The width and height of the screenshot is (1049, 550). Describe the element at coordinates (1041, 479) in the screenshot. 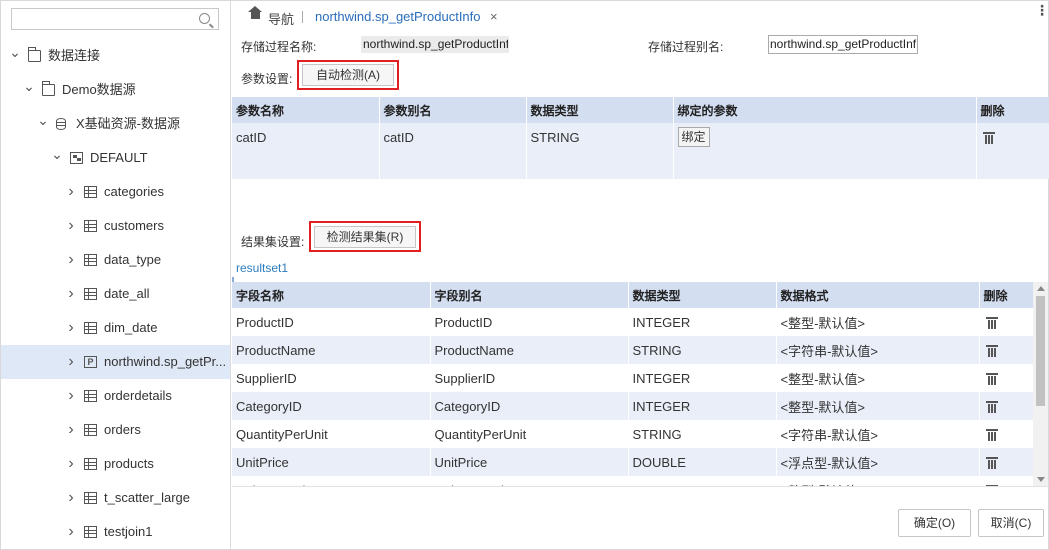

I see `scroll-down-icon` at that location.